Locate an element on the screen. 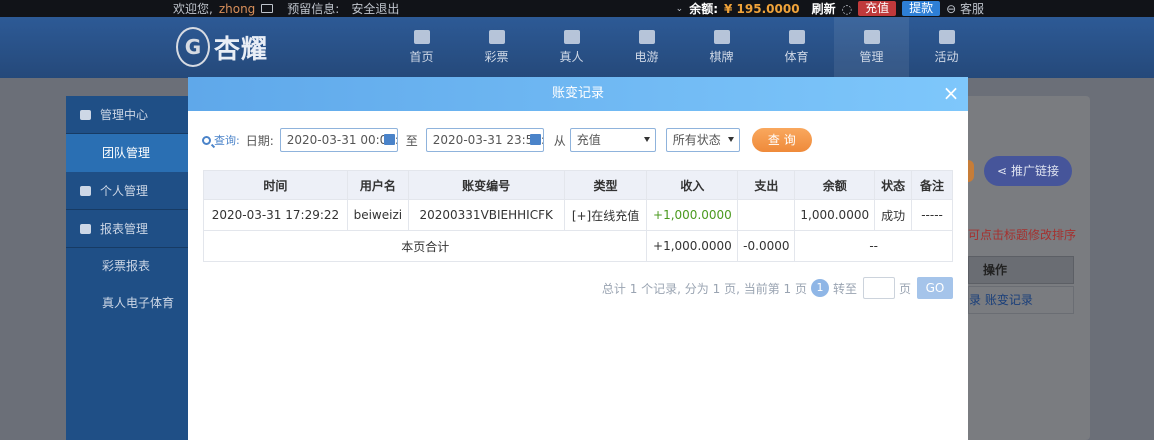 The image size is (1154, 440). username: zhong is located at coordinates (237, 9).